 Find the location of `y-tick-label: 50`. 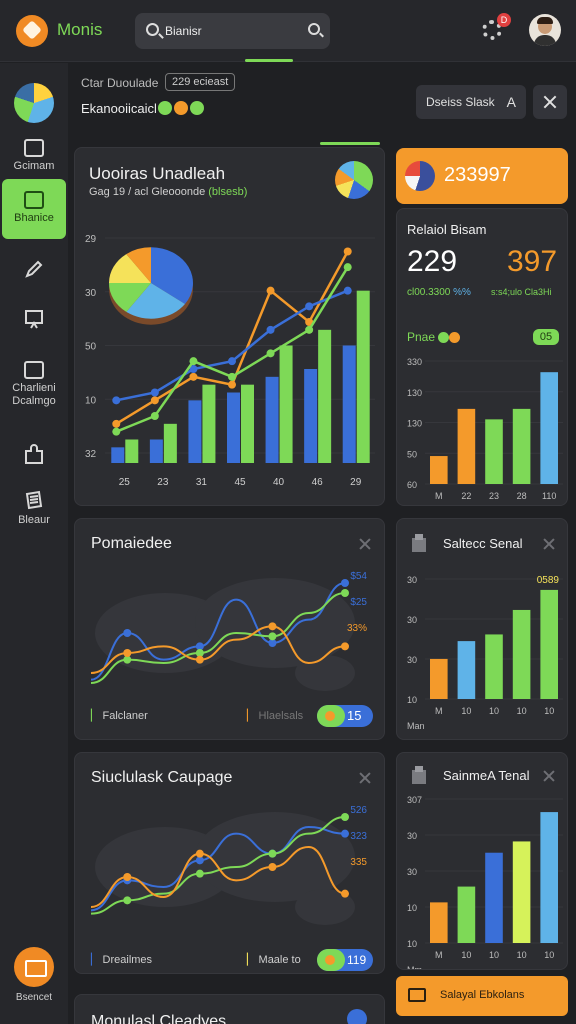

y-tick-label: 50 is located at coordinates (412, 454).